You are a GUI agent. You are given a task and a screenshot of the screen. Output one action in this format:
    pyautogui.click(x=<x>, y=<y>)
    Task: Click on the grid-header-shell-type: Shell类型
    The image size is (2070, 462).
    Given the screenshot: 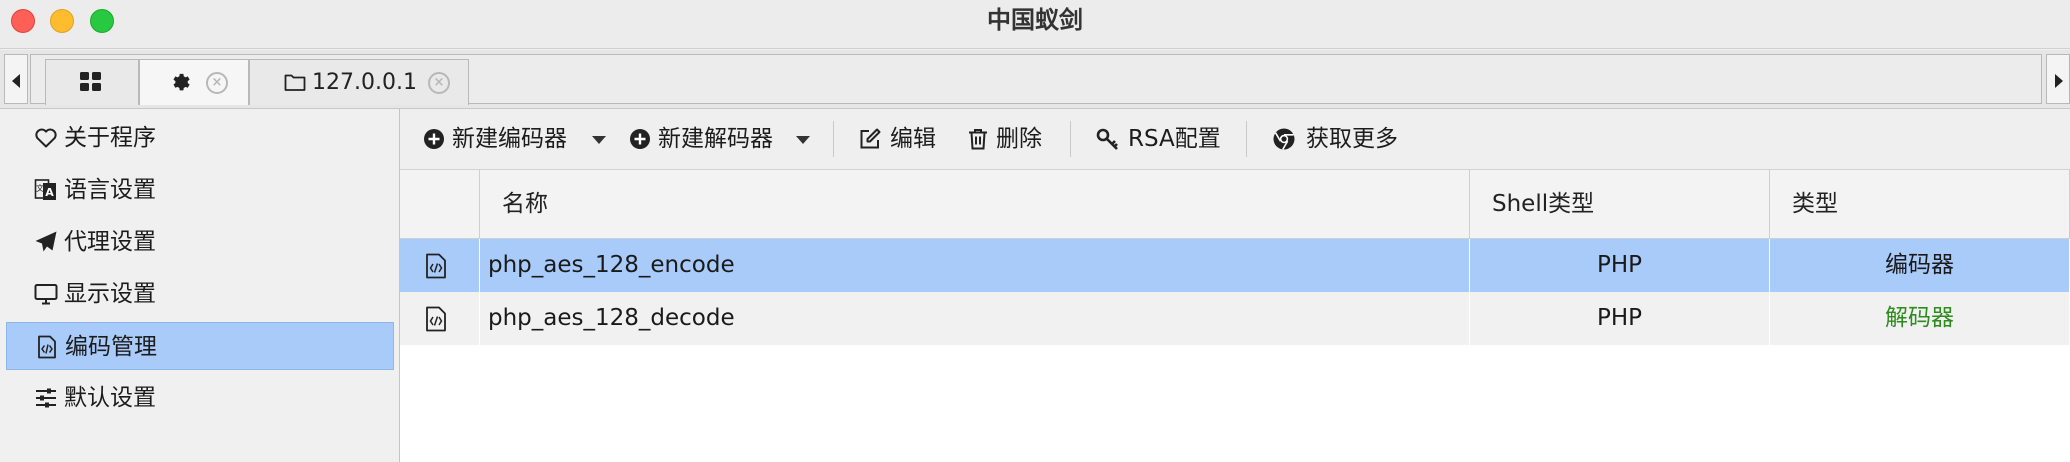 What is the action you would take?
    pyautogui.click(x=1620, y=204)
    